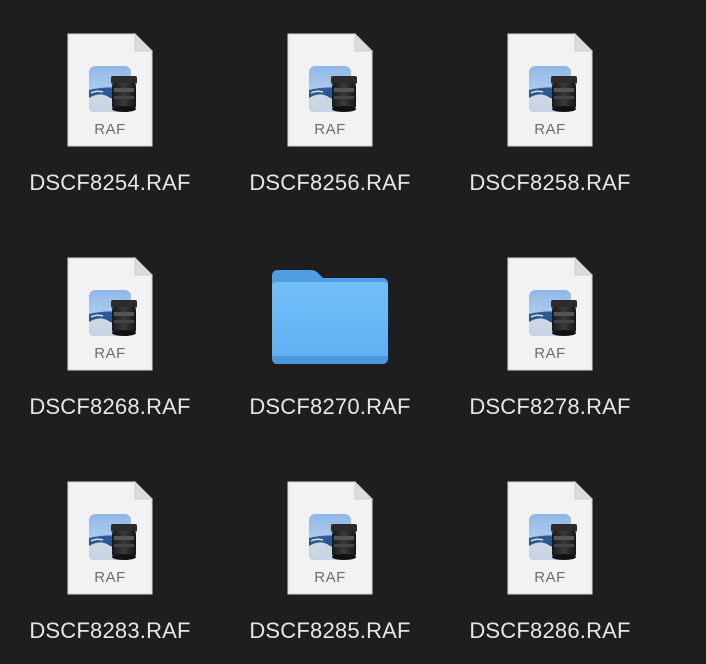 Image resolution: width=706 pixels, height=664 pixels. I want to click on file-name-label: DSCF8283.RAF, so click(110, 631).